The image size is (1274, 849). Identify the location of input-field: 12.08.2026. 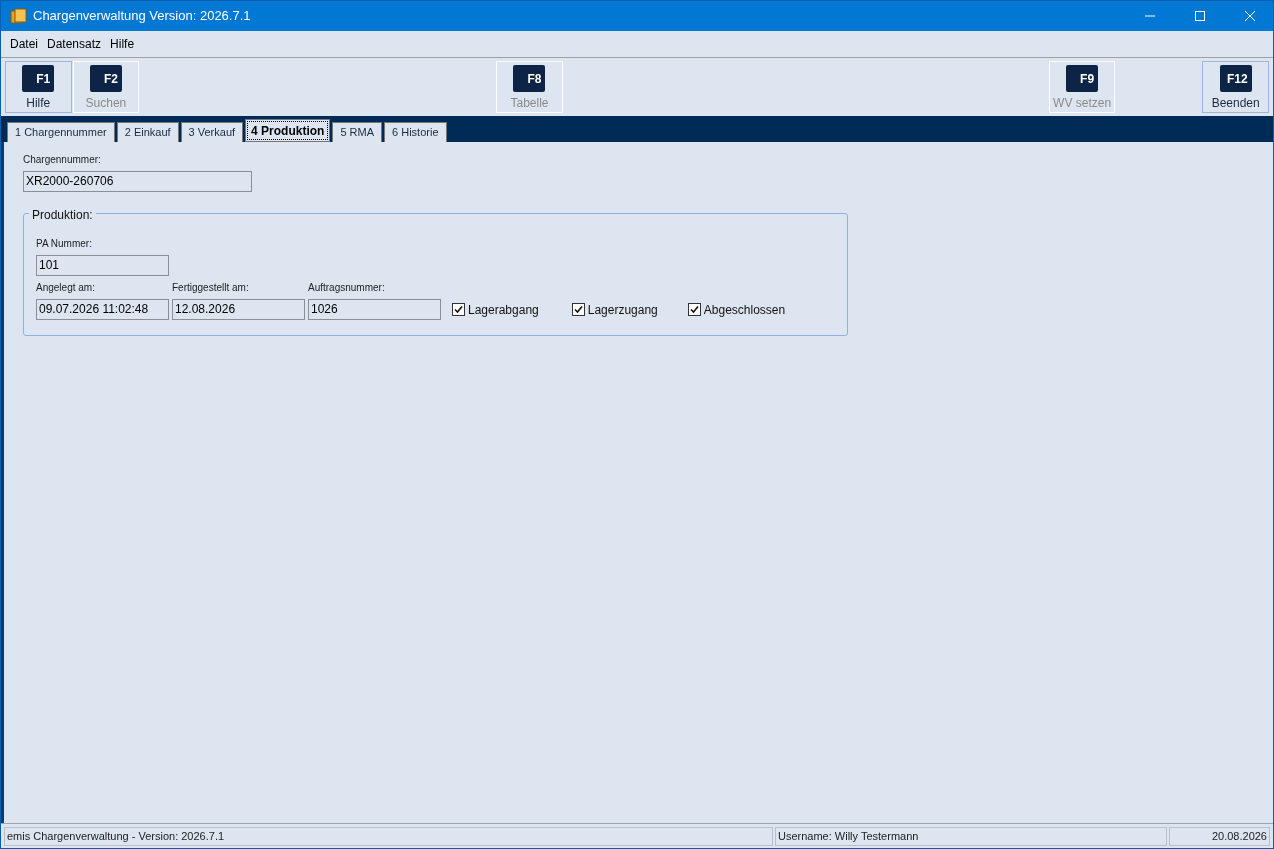
(238, 309).